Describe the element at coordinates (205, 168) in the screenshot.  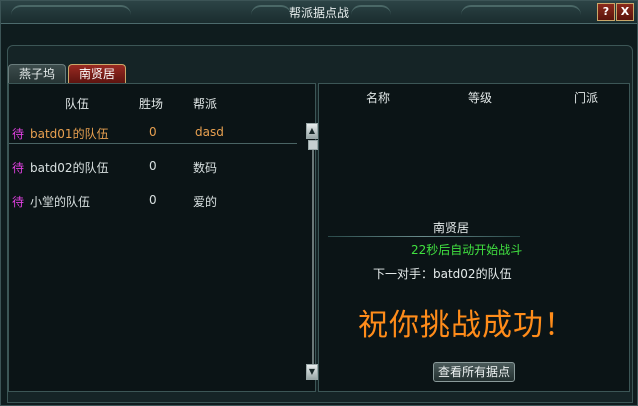
I see `team-guild: 数码` at that location.